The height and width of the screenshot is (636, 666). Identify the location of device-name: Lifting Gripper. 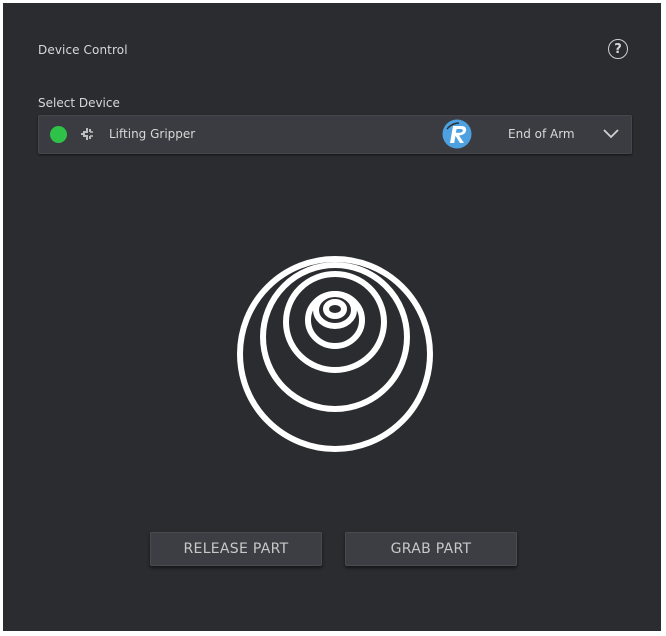
(152, 134).